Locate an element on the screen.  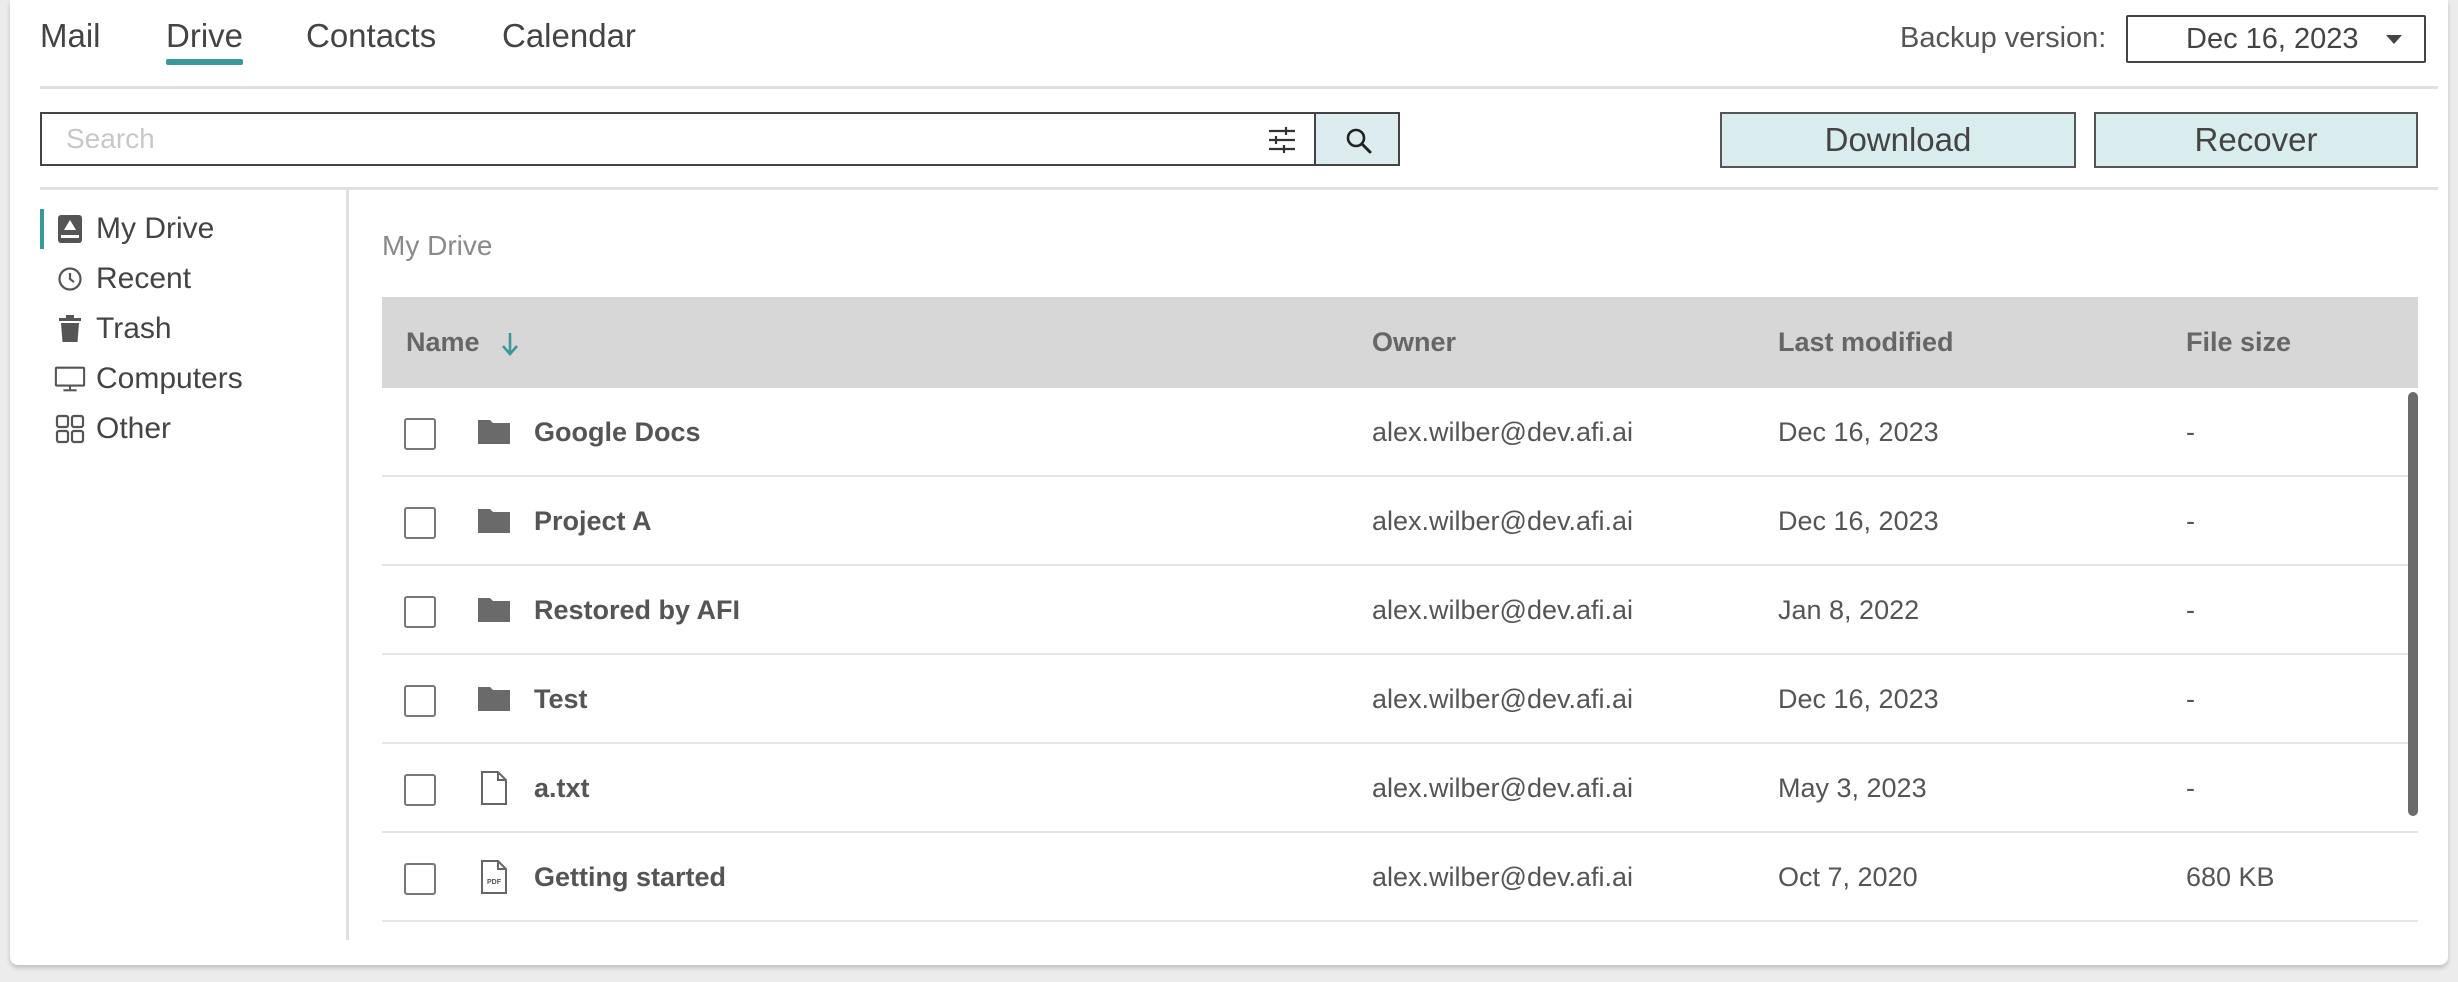
column-header-owner: Owner is located at coordinates (1414, 342).